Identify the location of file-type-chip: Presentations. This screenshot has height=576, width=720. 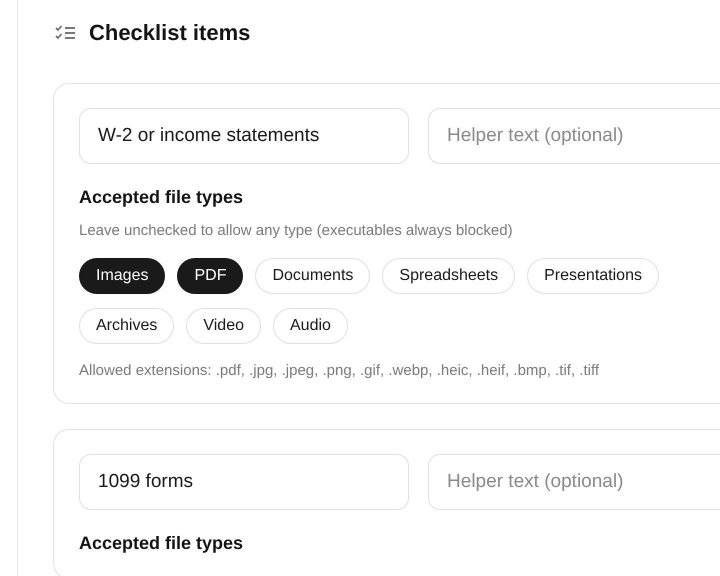
(593, 276).